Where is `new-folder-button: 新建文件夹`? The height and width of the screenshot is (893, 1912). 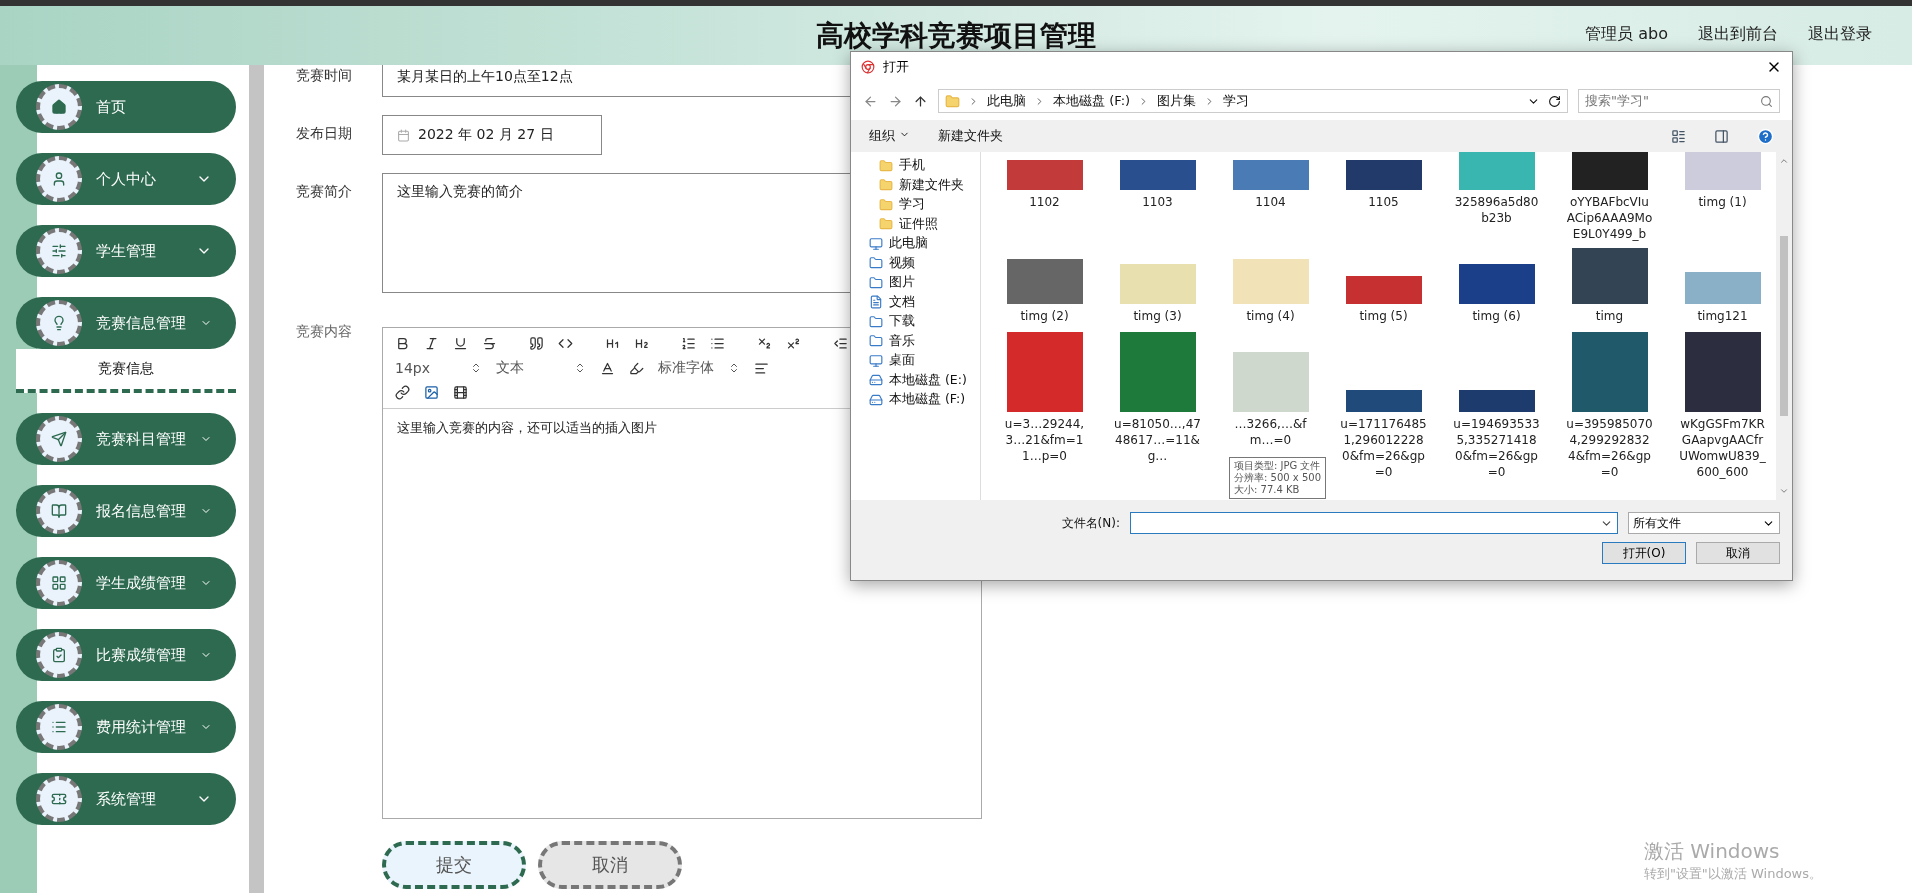
new-folder-button: 新建文件夹 is located at coordinates (970, 136).